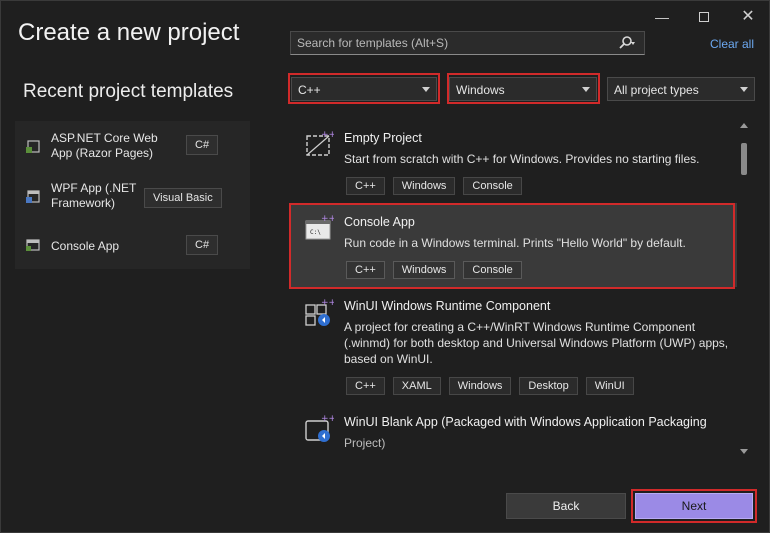 The height and width of the screenshot is (533, 770). I want to click on tag: Desktop, so click(548, 386).